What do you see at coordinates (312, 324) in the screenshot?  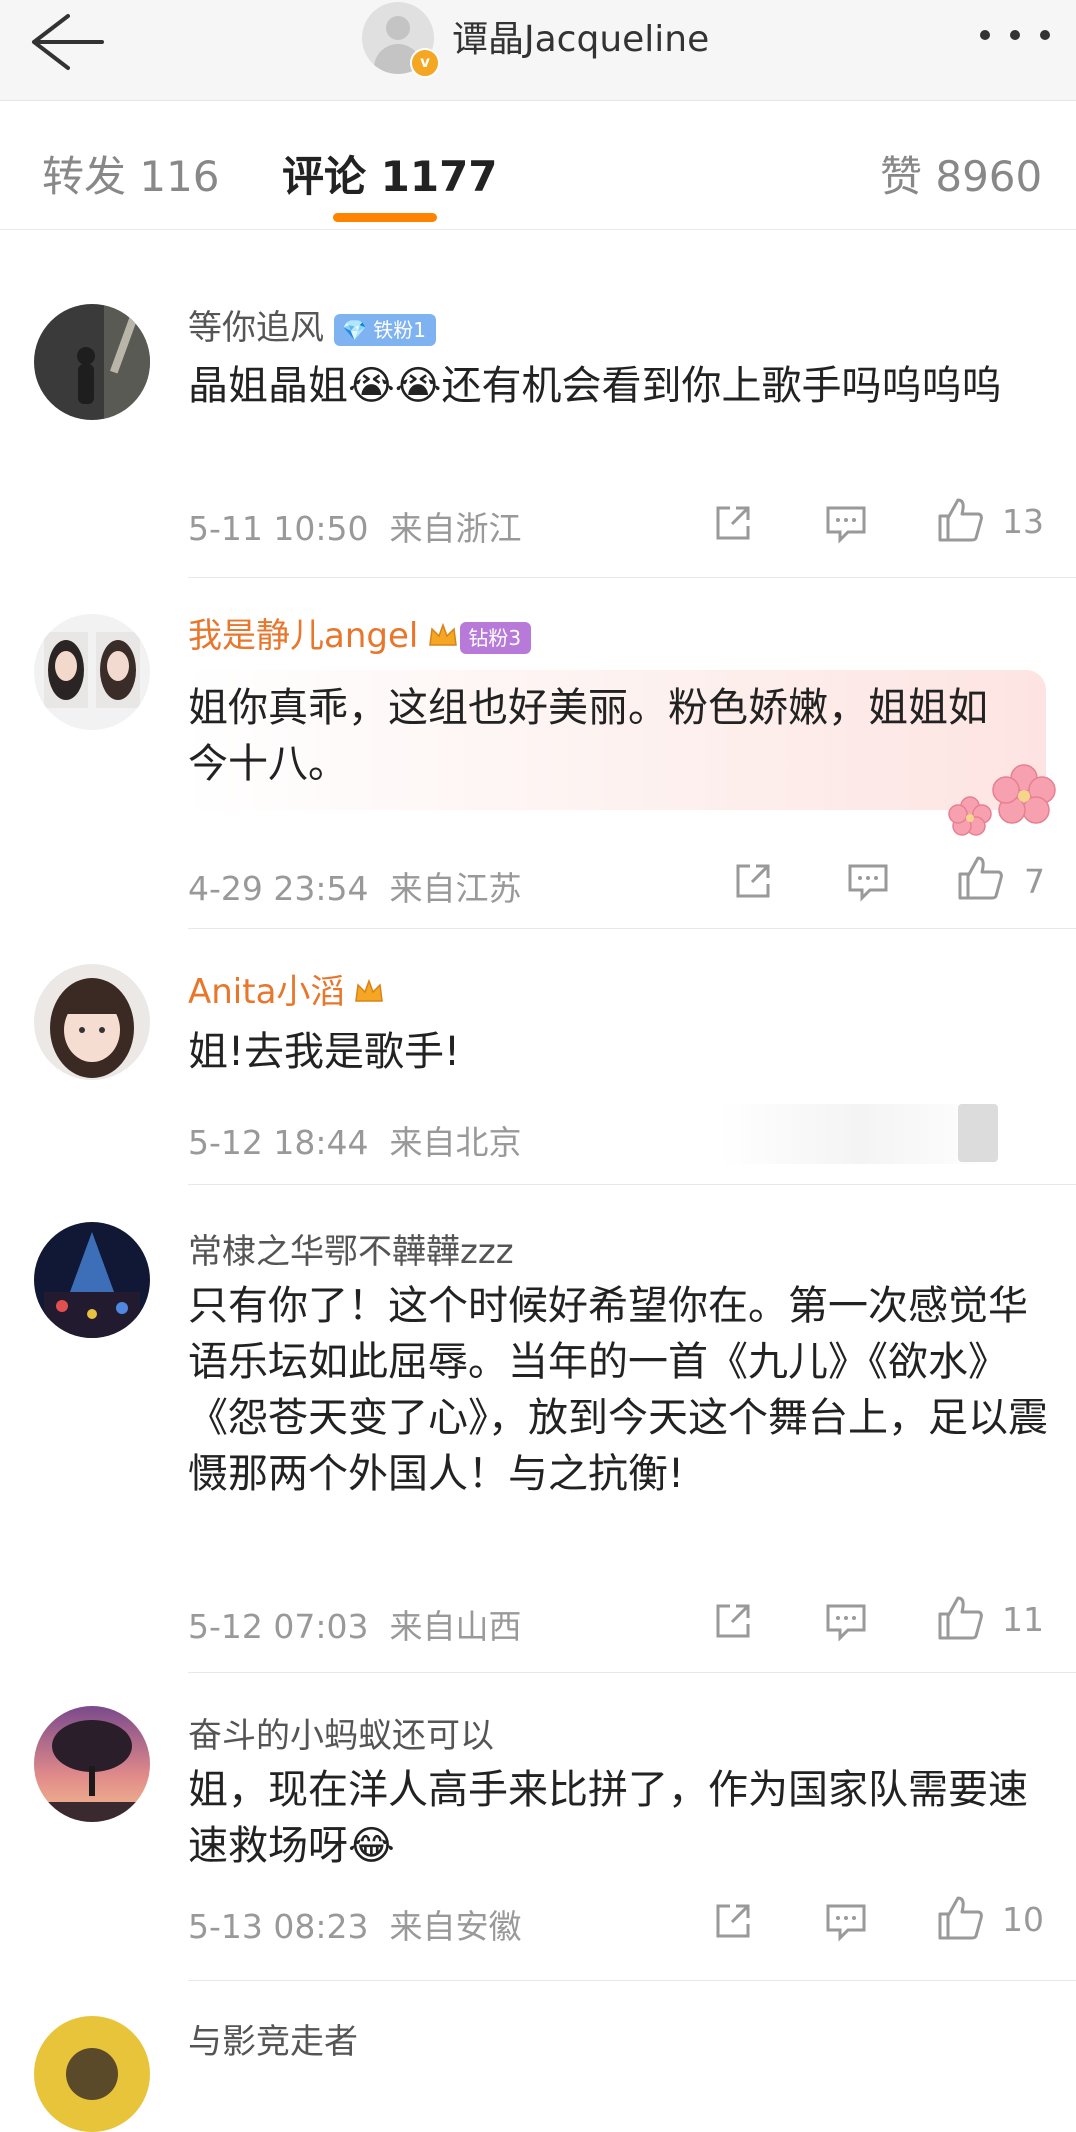 I see `commenter-name: 等你追风 💎 铁粉1` at bounding box center [312, 324].